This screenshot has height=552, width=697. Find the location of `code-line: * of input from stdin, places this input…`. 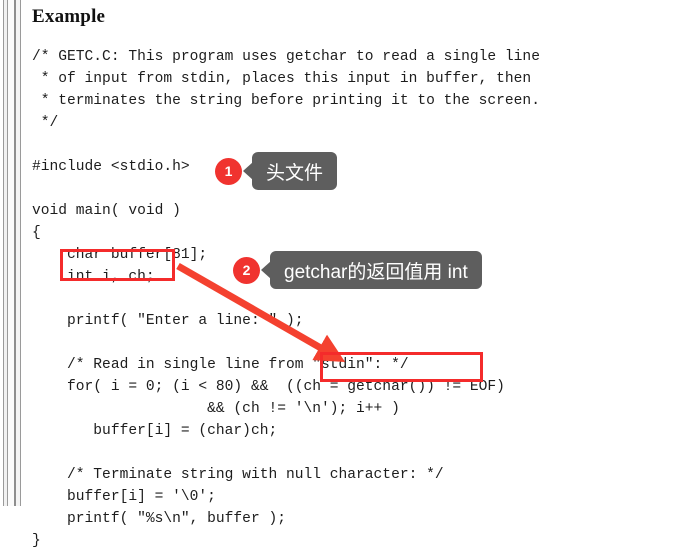

code-line: * of input from stdin, places this input… is located at coordinates (282, 79).